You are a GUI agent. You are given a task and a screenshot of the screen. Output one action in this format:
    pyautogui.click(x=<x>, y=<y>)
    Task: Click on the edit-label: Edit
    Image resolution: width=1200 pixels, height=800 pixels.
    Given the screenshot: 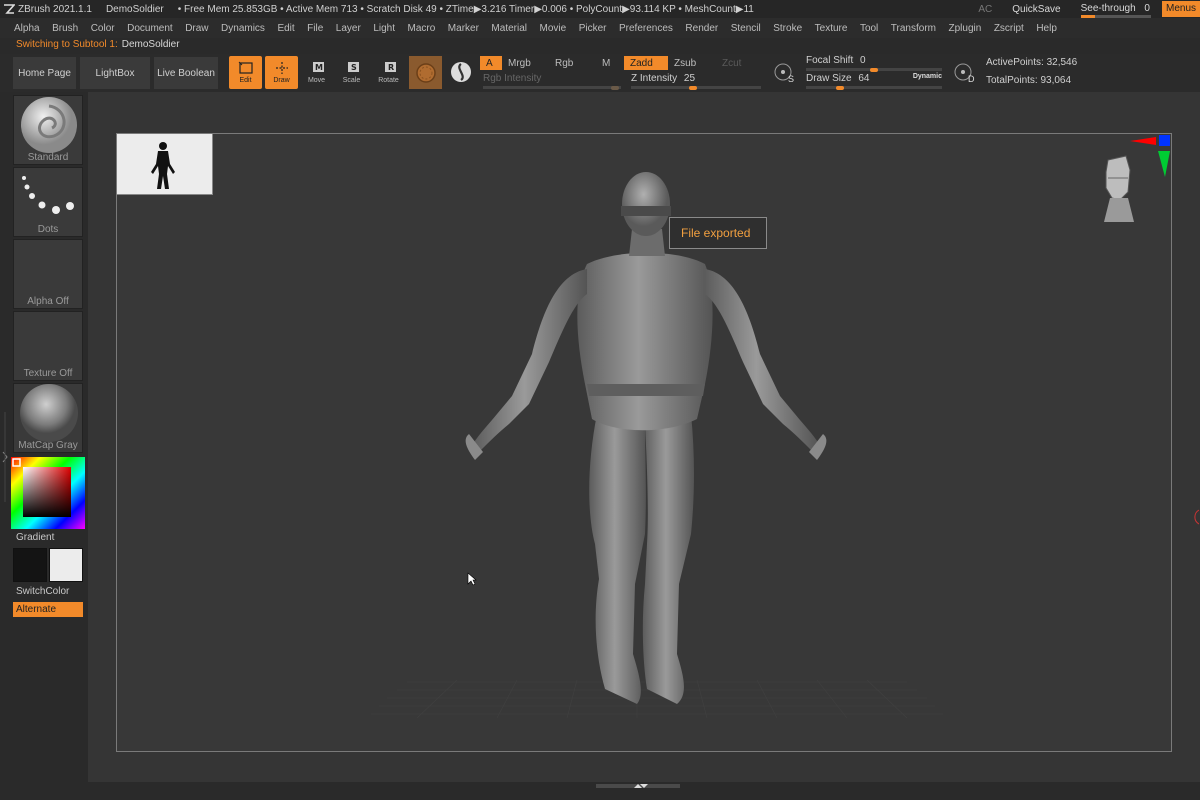 What is the action you would take?
    pyautogui.click(x=245, y=80)
    